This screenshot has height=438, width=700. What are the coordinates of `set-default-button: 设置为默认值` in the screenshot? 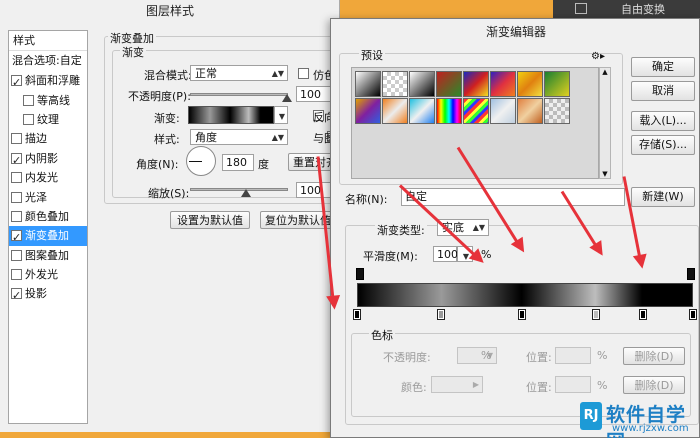 It's located at (210, 220).